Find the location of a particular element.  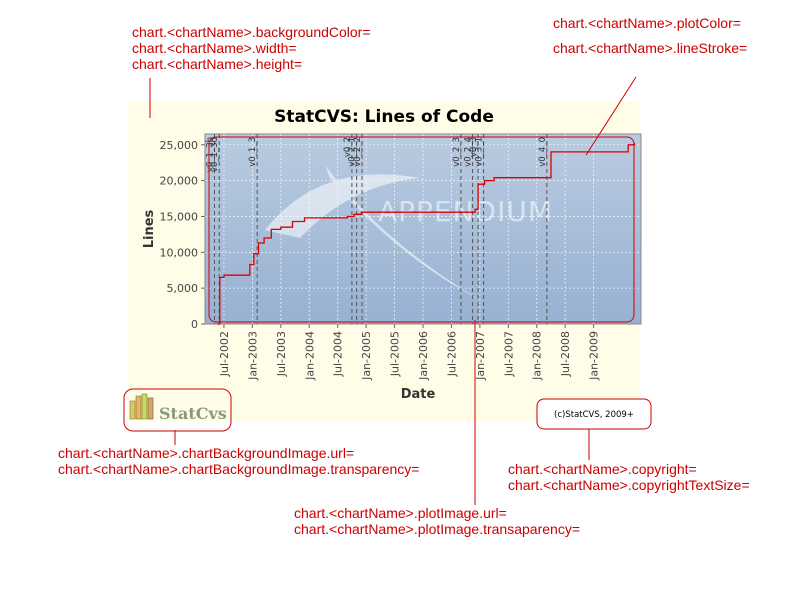

version-marker-label: v0_3_1 is located at coordinates (480, 152).